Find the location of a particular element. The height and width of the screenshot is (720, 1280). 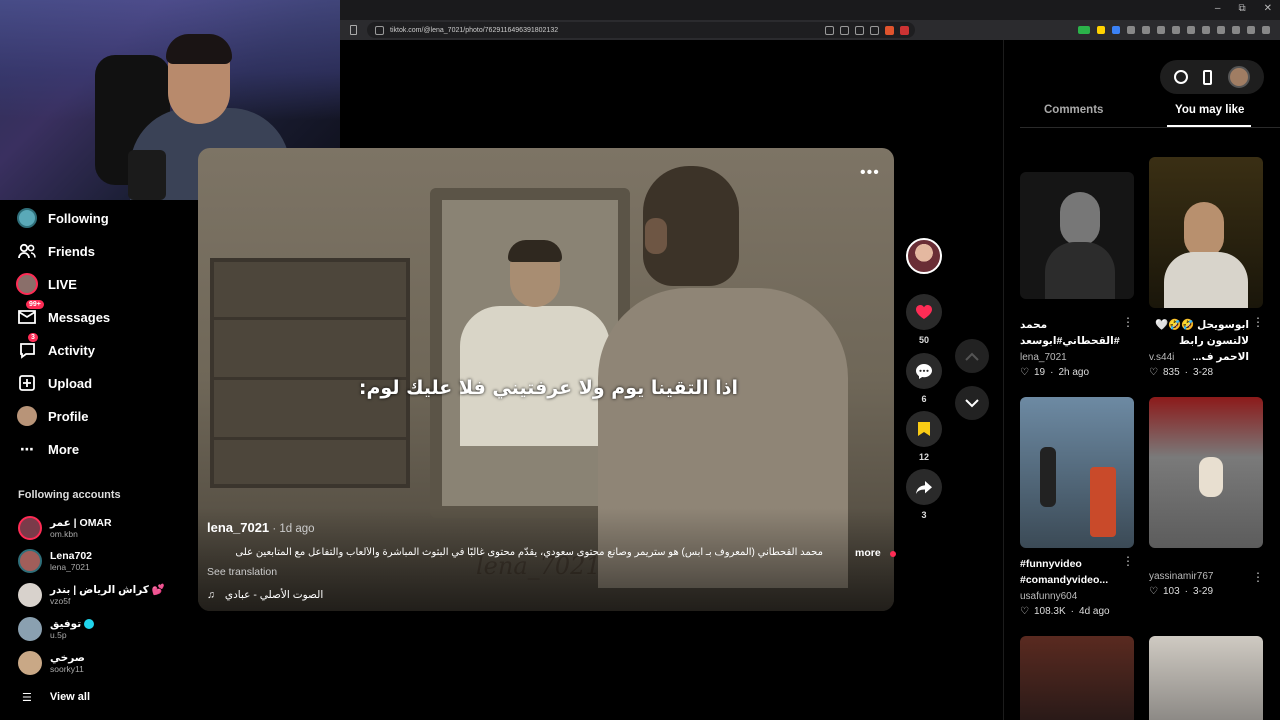

creator-avatar is located at coordinates (924, 256).